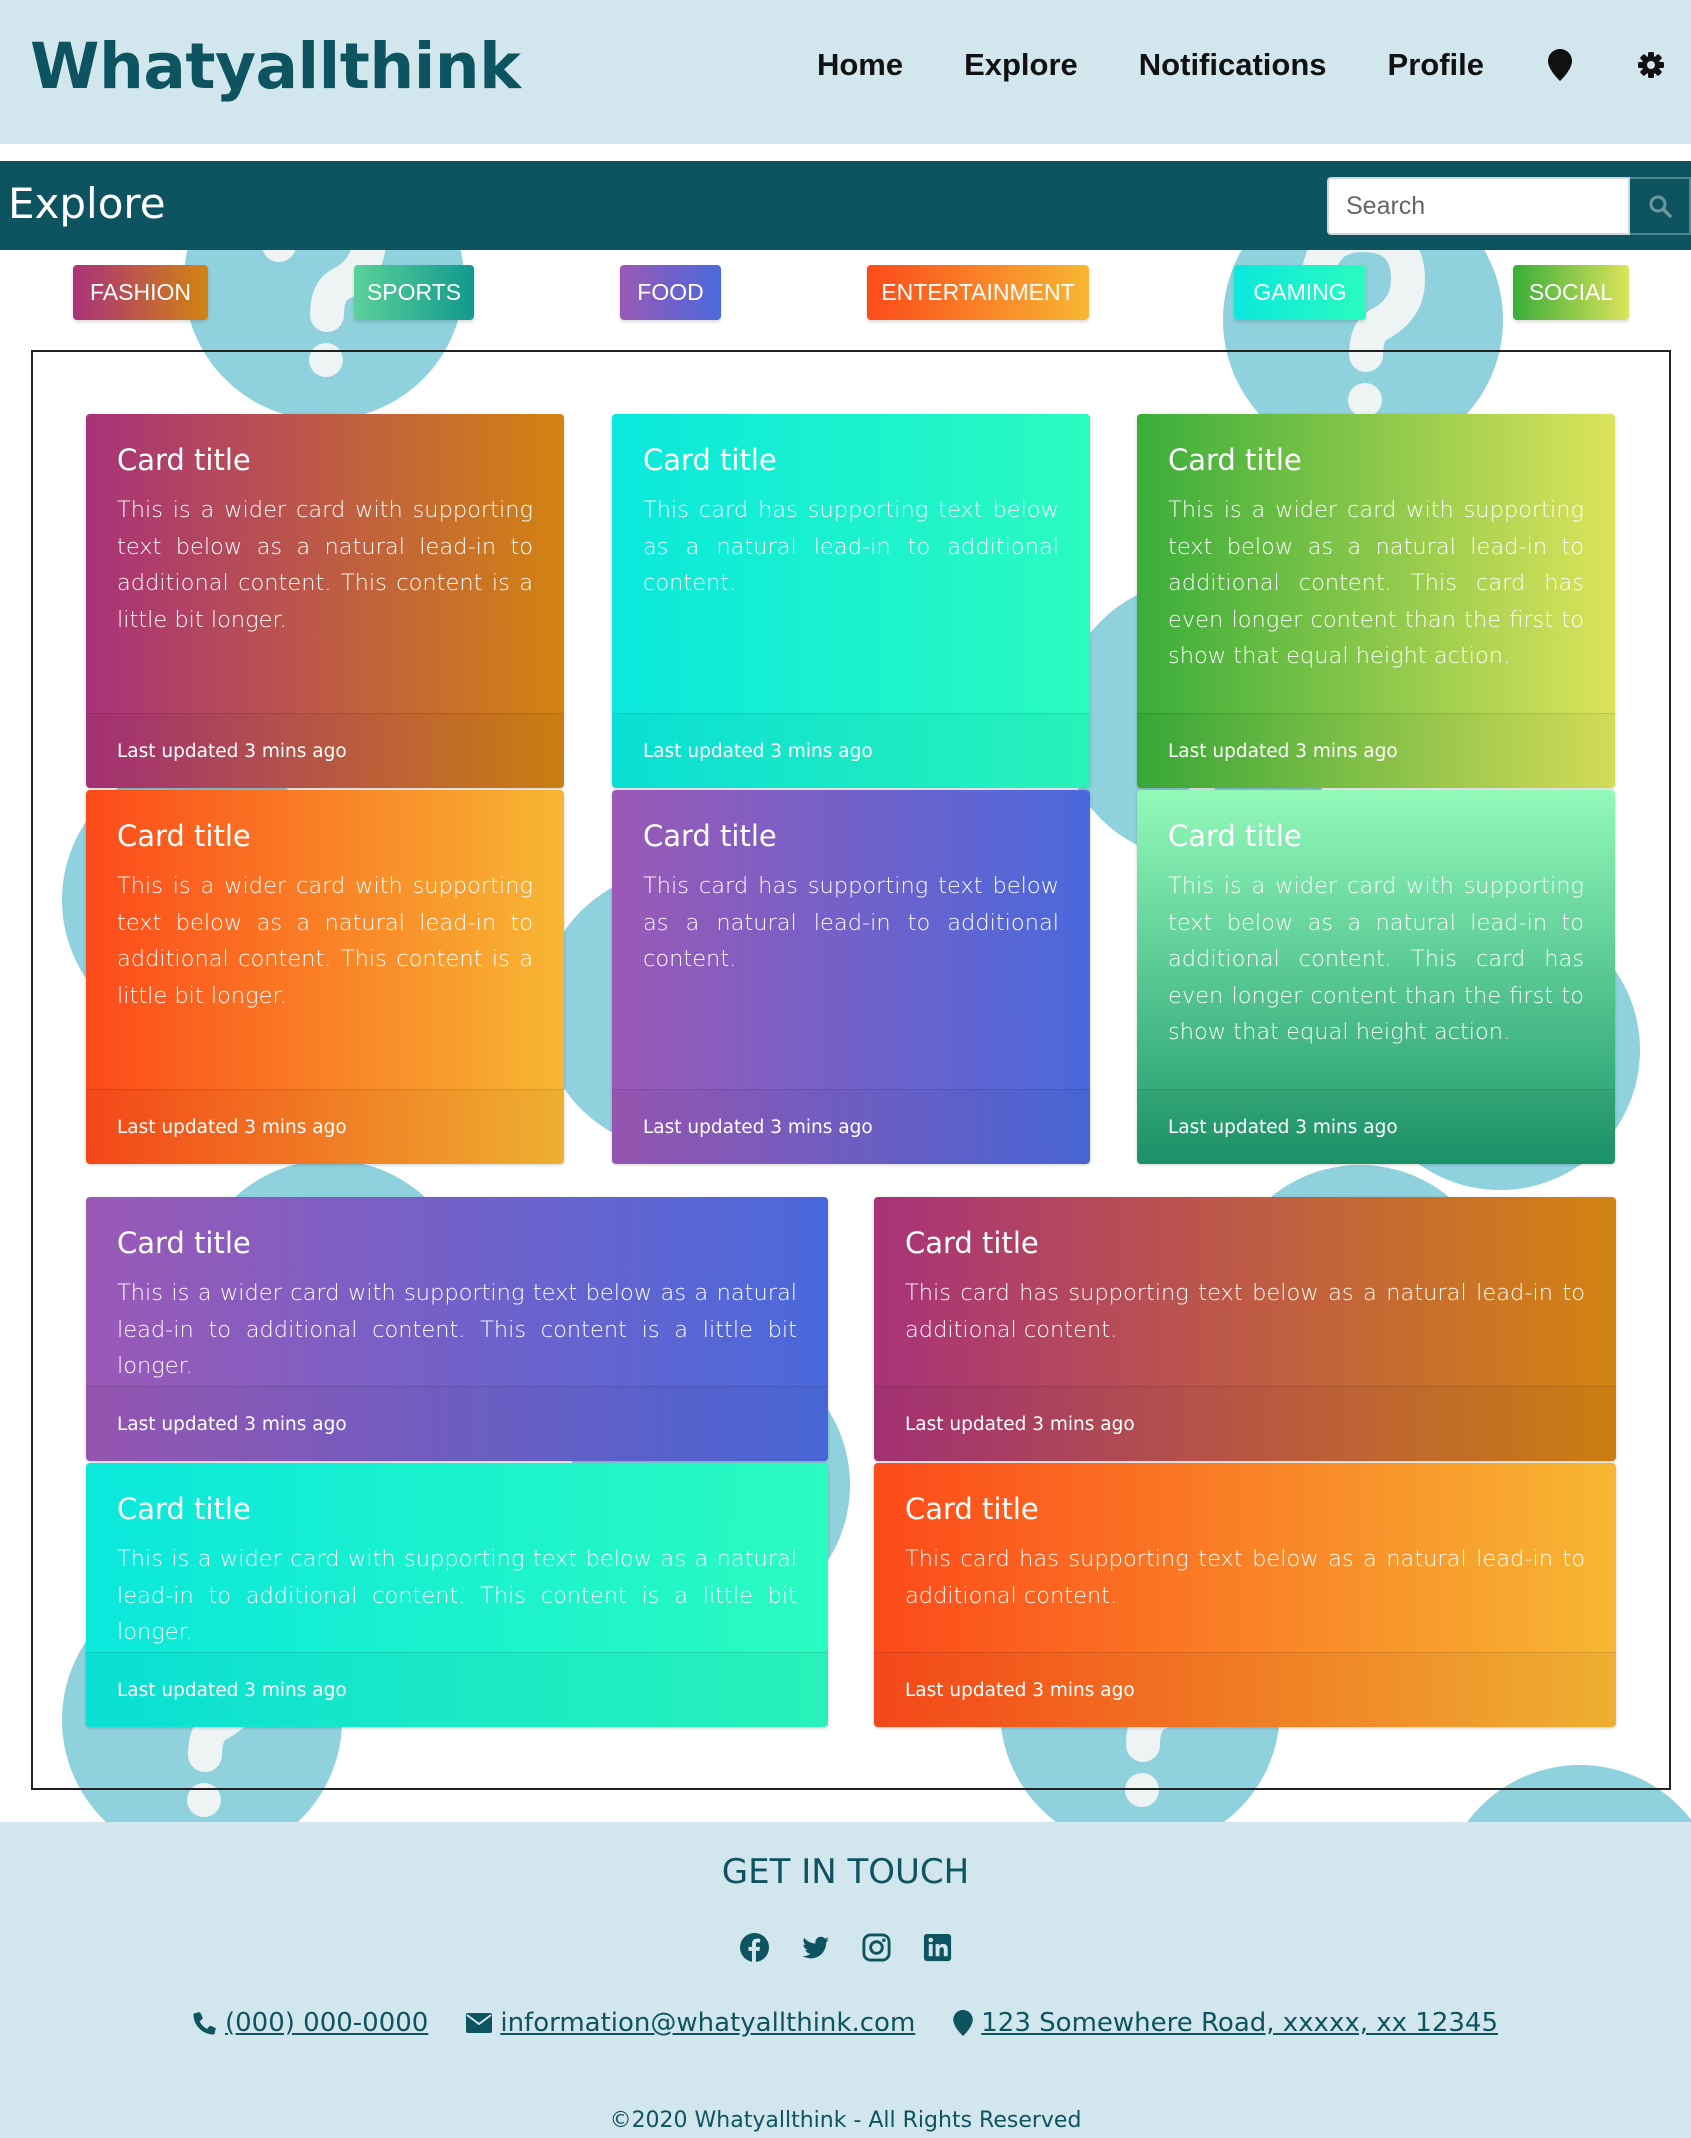 The height and width of the screenshot is (2138, 1691). Describe the element at coordinates (876, 1947) in the screenshot. I see `instagram-icon` at that location.